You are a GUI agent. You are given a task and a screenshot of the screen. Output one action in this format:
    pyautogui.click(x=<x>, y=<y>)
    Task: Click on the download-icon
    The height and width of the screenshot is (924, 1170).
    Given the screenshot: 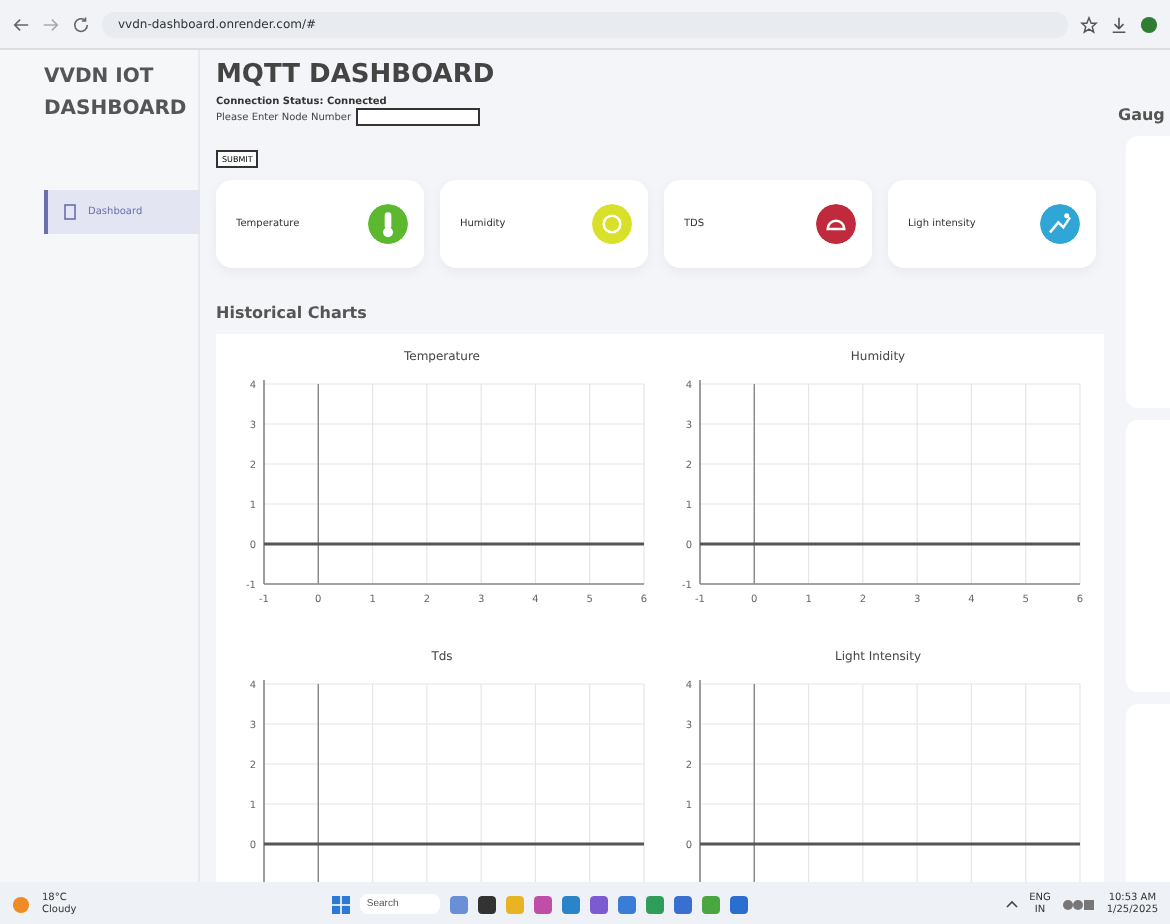 What is the action you would take?
    pyautogui.click(x=1119, y=24)
    